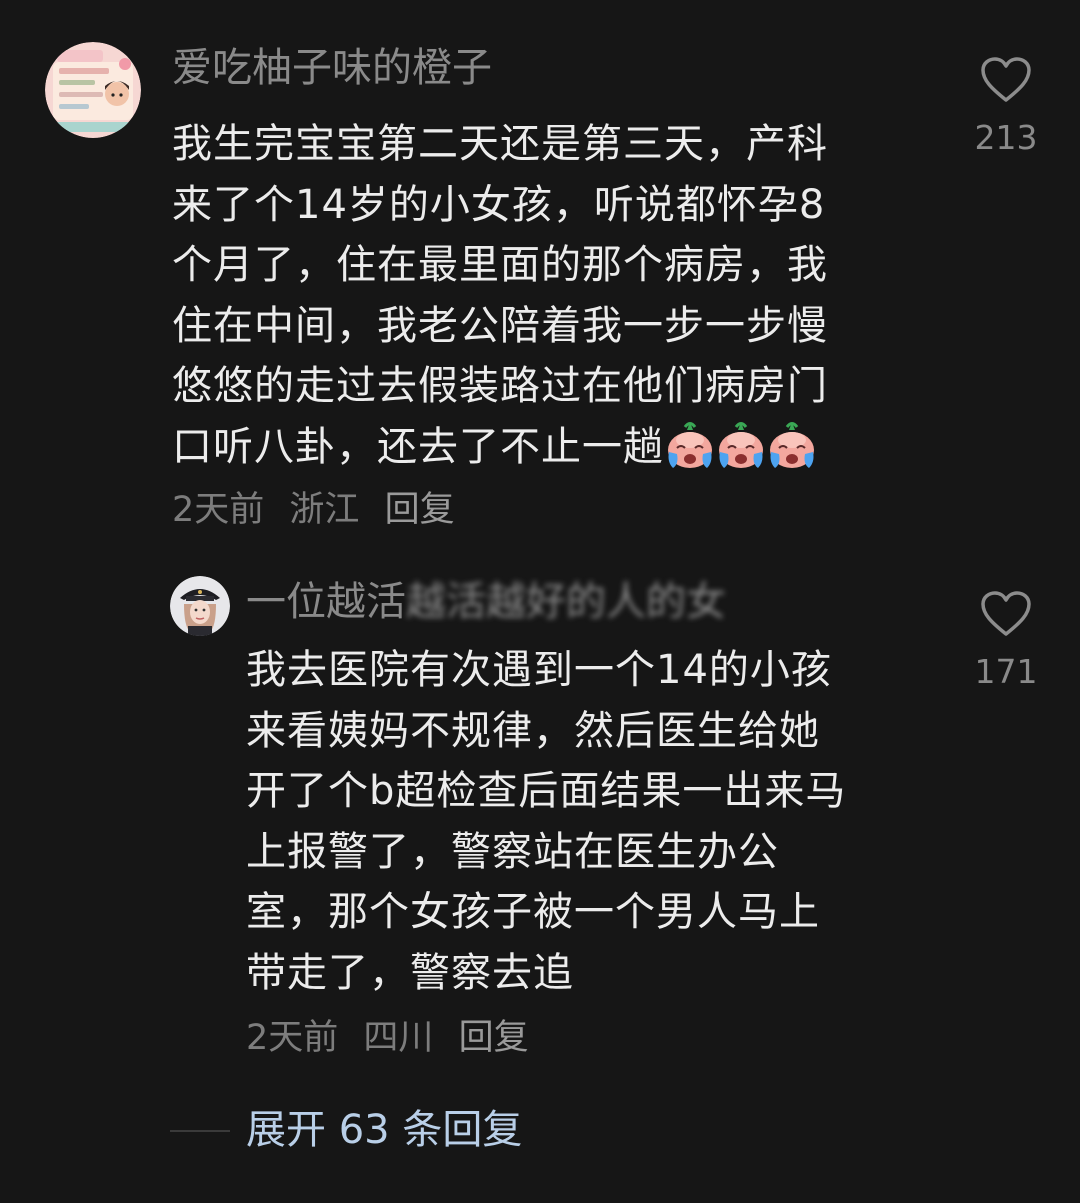  What do you see at coordinates (1006, 107) in the screenshot?
I see `like-button: 213` at bounding box center [1006, 107].